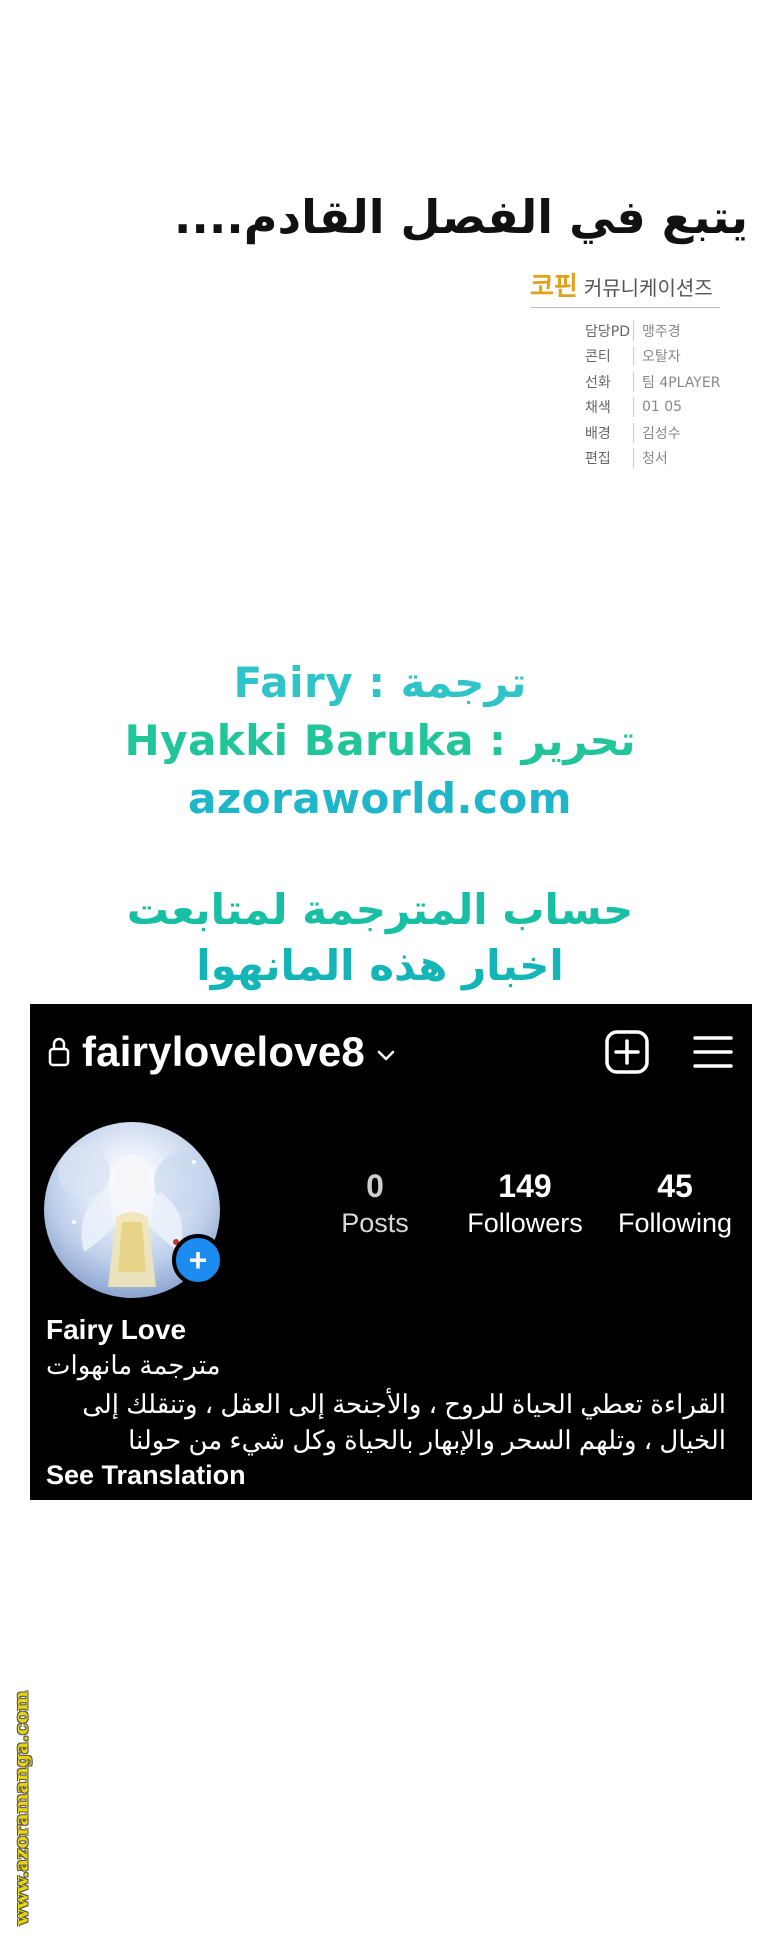 This screenshot has width=760, height=1936. What do you see at coordinates (661, 433) in the screenshot?
I see `credit-person: 김성수` at bounding box center [661, 433].